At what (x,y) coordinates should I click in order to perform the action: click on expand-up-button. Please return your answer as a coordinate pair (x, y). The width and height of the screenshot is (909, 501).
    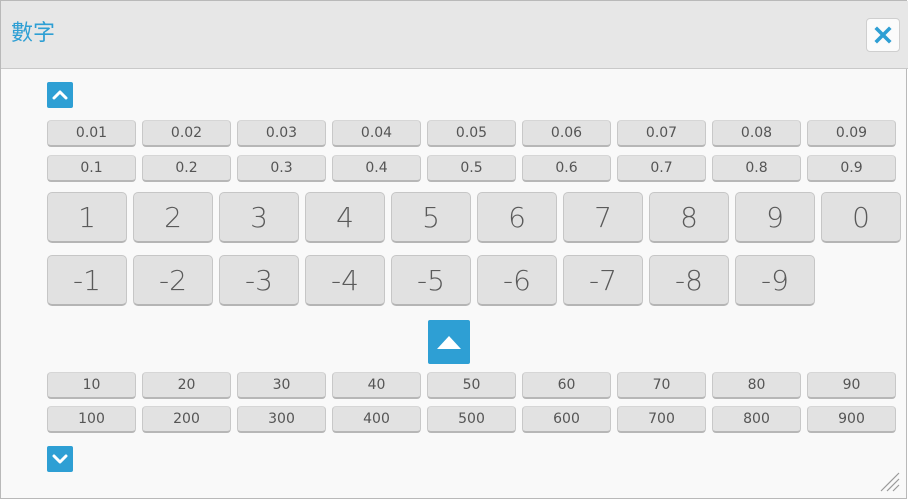
    Looking at the image, I should click on (449, 342).